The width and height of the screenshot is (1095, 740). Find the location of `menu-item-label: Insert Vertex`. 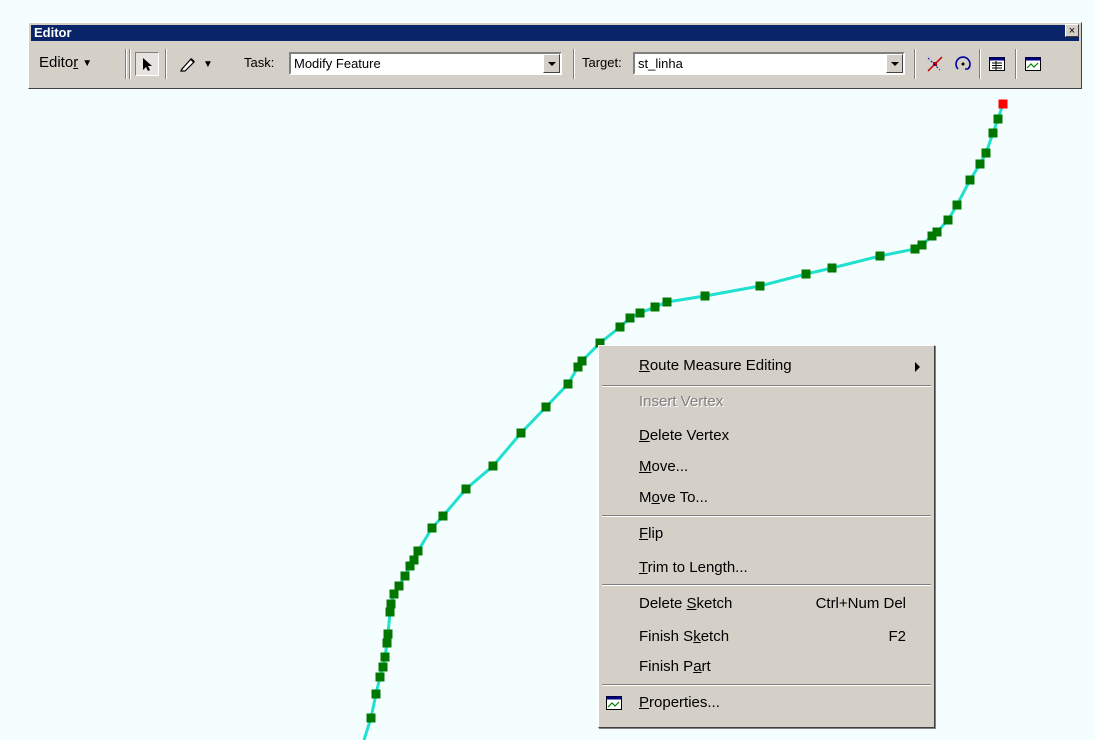

menu-item-label: Insert Vertex is located at coordinates (681, 401).